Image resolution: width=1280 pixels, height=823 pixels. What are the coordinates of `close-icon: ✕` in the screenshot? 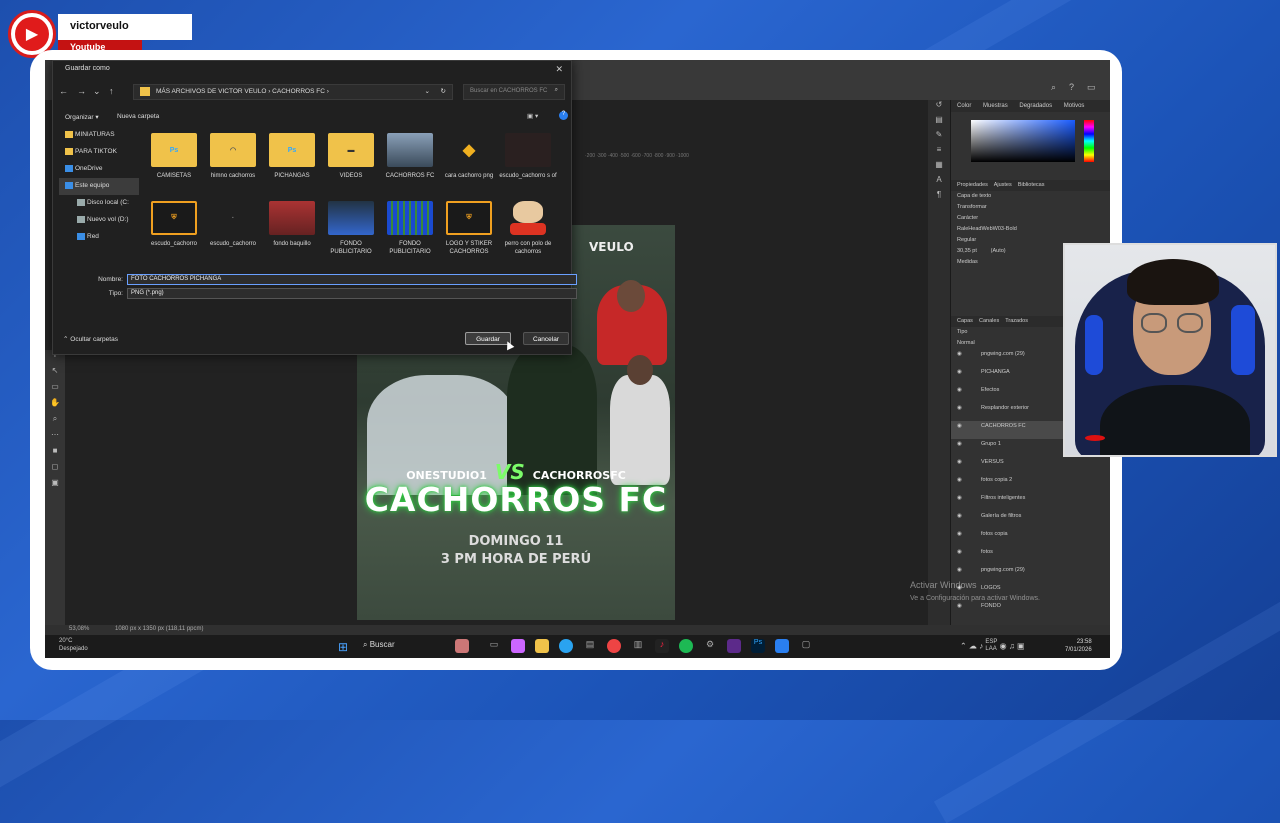 It's located at (559, 69).